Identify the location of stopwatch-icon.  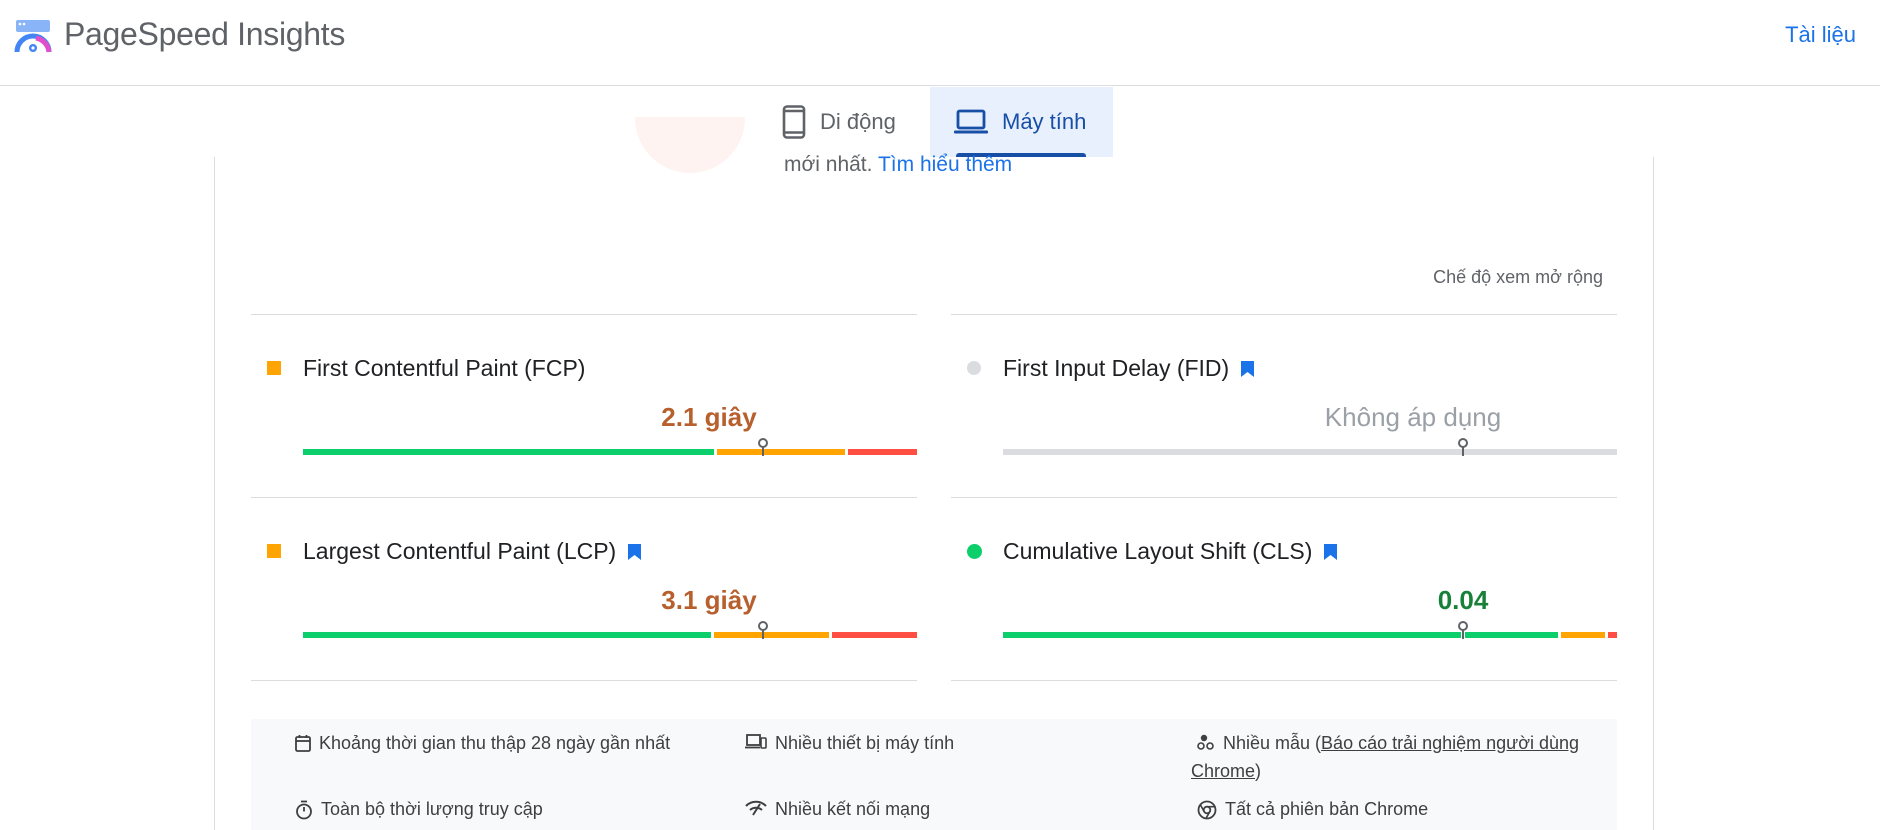
(304, 810).